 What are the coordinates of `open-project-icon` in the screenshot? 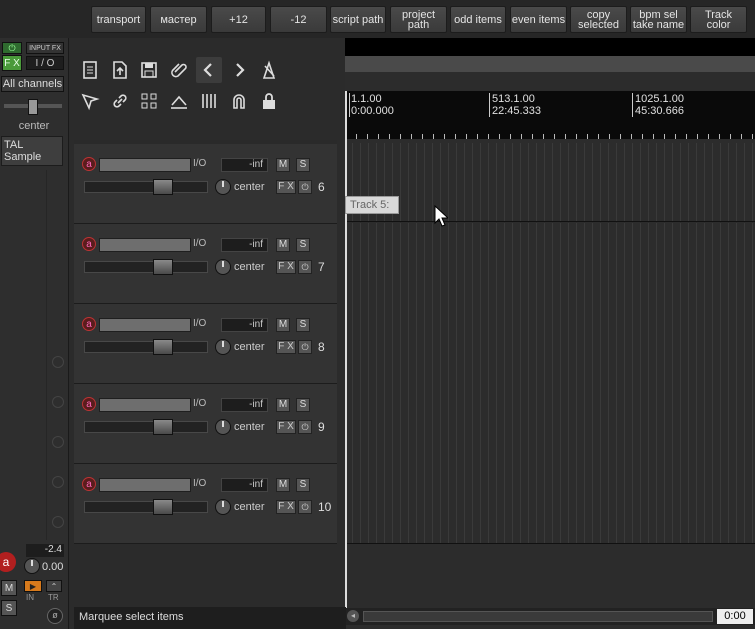 It's located at (120, 70).